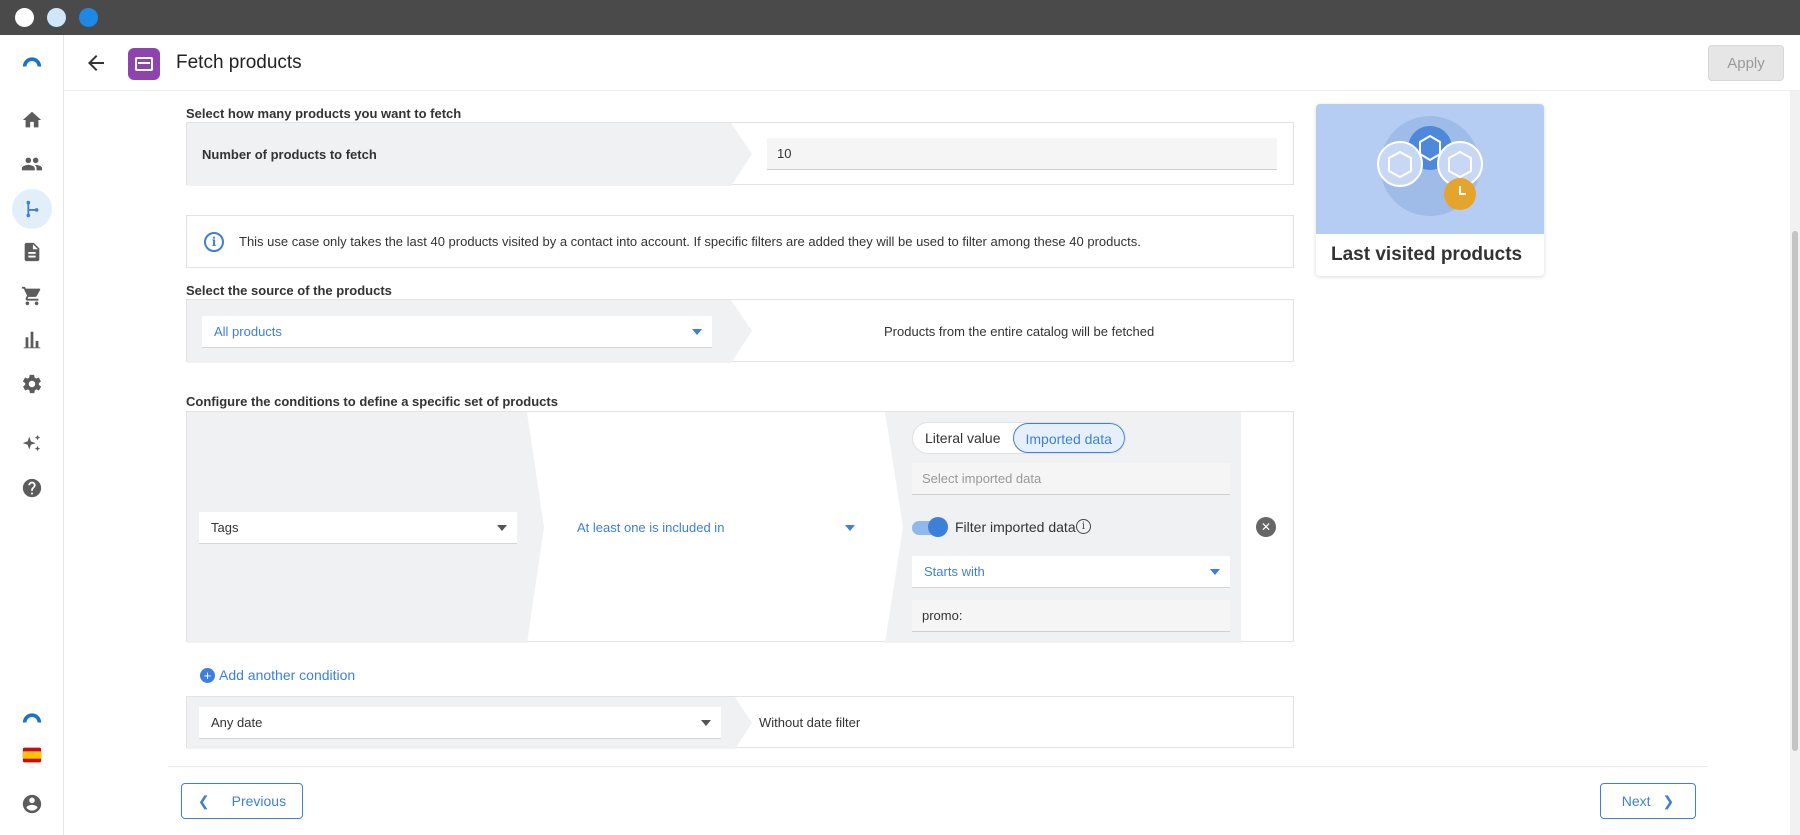  I want to click on page-header: Fetch products Apply, so click(932, 63).